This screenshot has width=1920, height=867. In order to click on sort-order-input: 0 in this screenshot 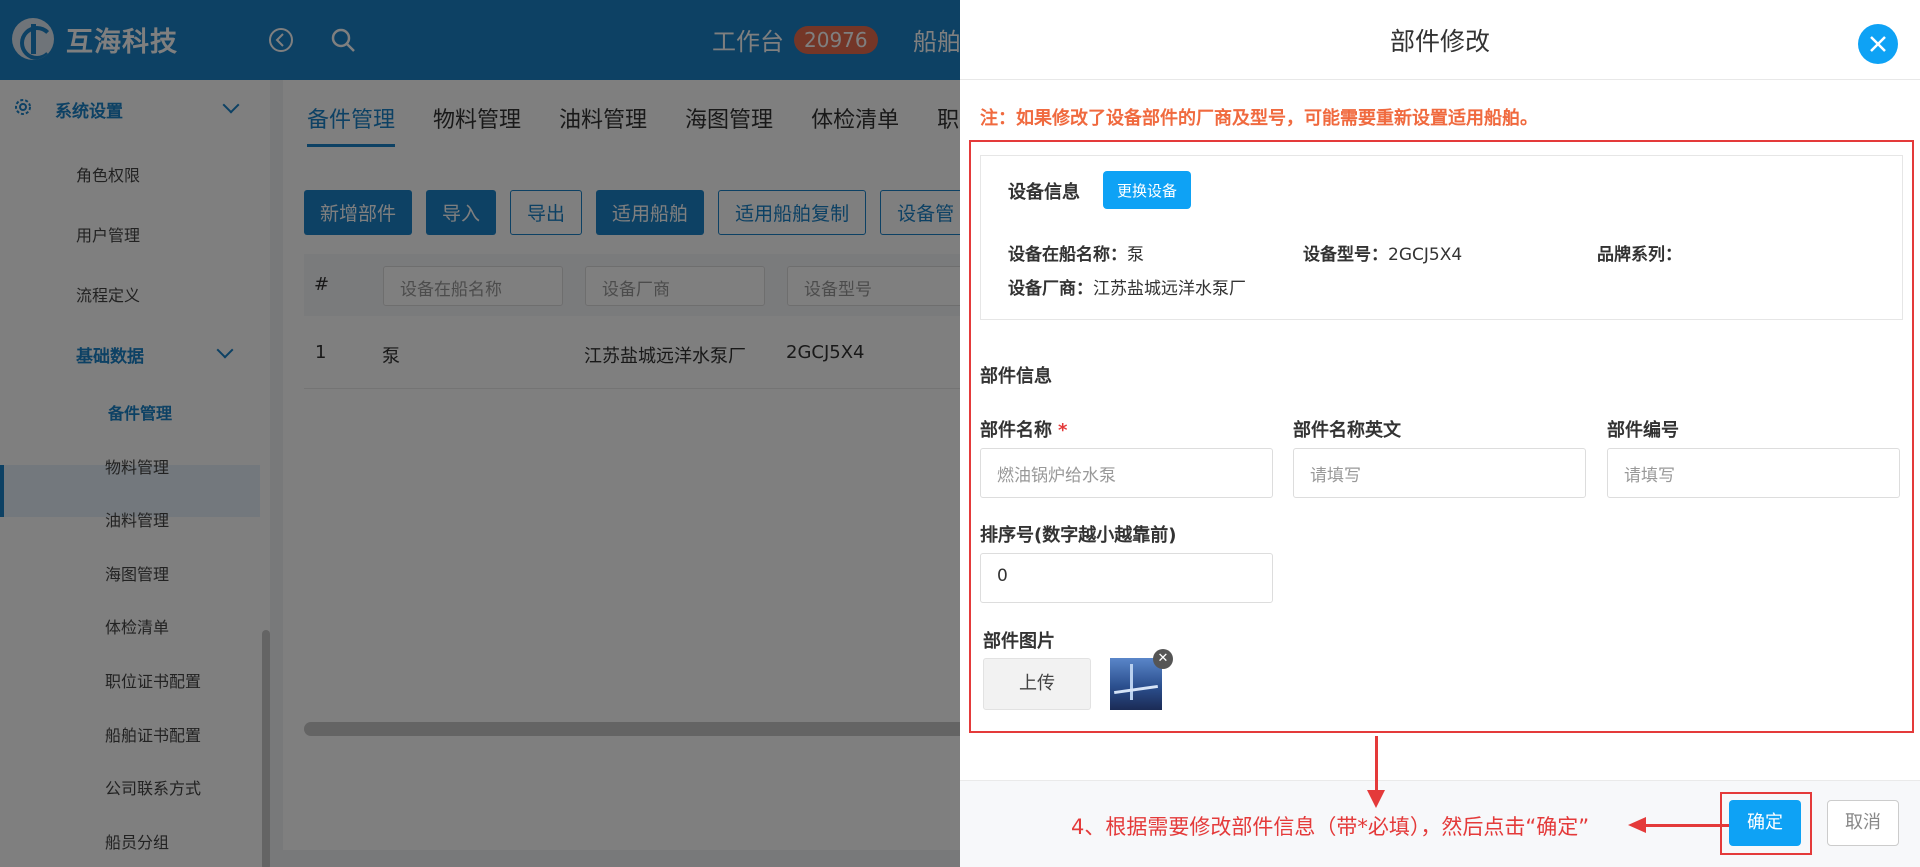, I will do `click(1126, 578)`.